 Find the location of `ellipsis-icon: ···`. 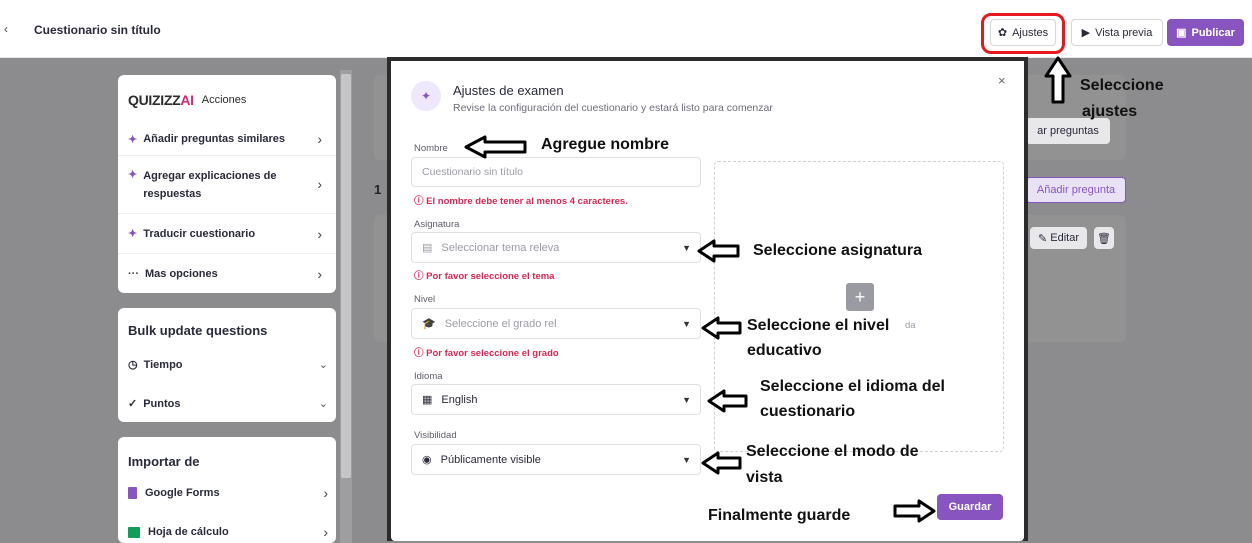

ellipsis-icon: ··· is located at coordinates (133, 273).